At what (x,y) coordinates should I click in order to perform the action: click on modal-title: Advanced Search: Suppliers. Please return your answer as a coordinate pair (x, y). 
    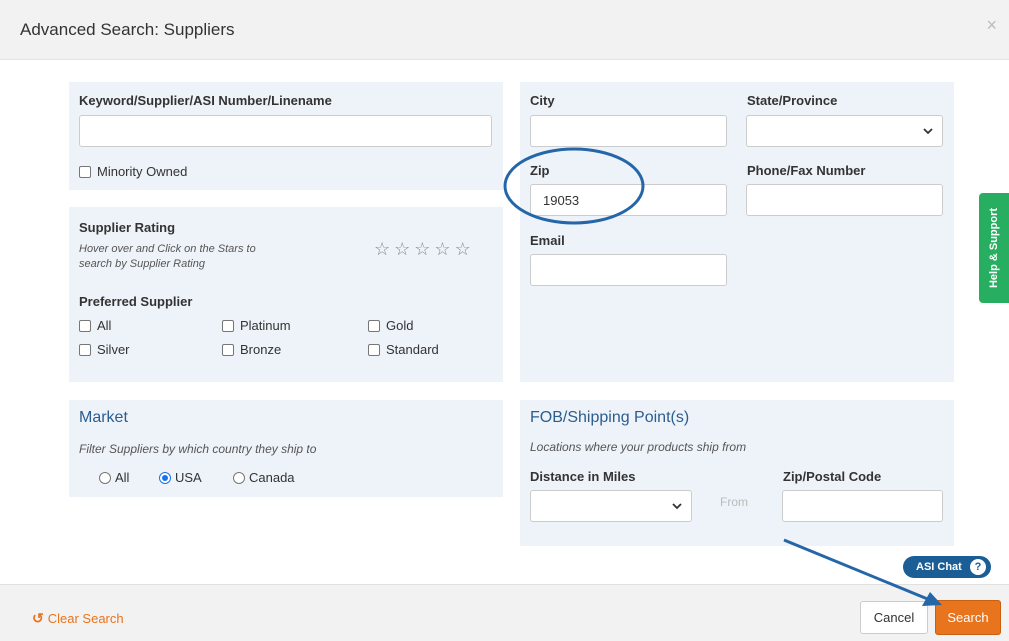
    Looking at the image, I should click on (127, 29).